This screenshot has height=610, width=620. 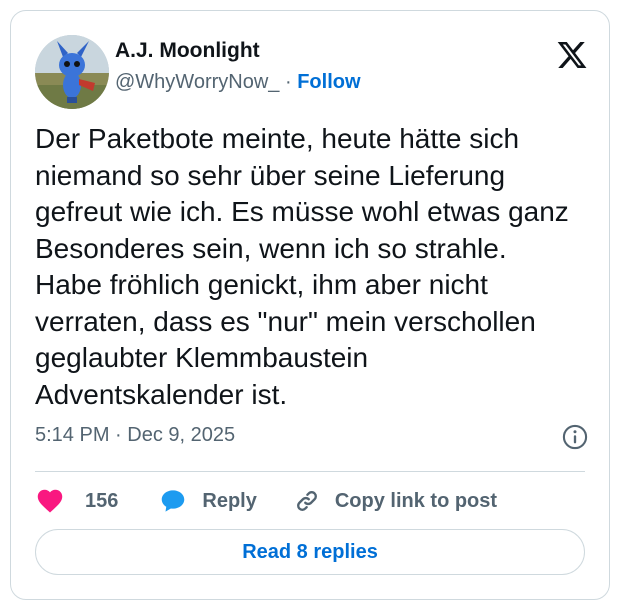 What do you see at coordinates (76, 501) in the screenshot?
I see `like-button: 156` at bounding box center [76, 501].